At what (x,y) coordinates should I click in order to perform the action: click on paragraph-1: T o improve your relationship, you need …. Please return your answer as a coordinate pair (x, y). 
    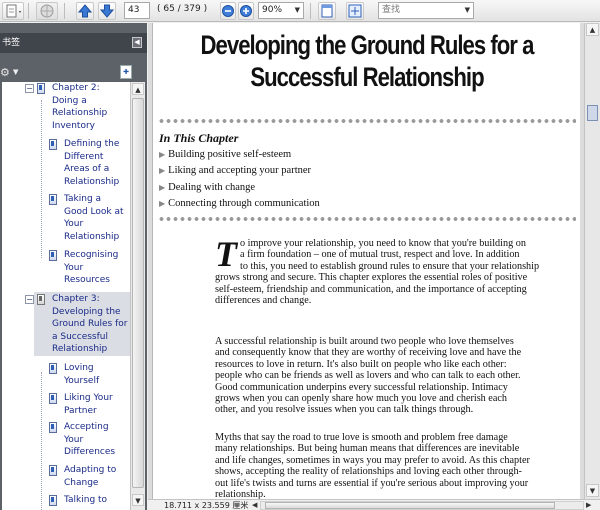
    Looking at the image, I should click on (391, 271).